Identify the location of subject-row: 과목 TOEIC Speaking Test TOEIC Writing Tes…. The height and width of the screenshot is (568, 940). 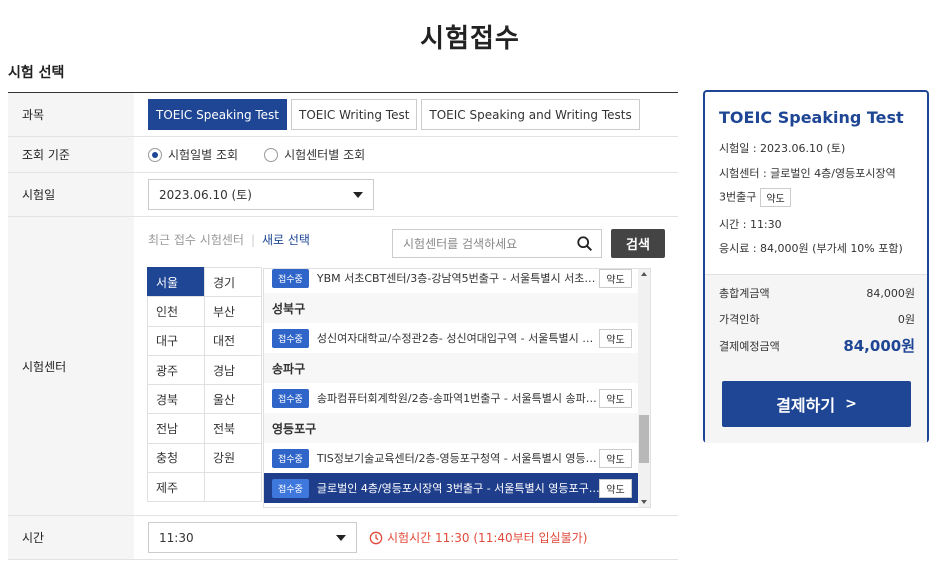
(343, 115).